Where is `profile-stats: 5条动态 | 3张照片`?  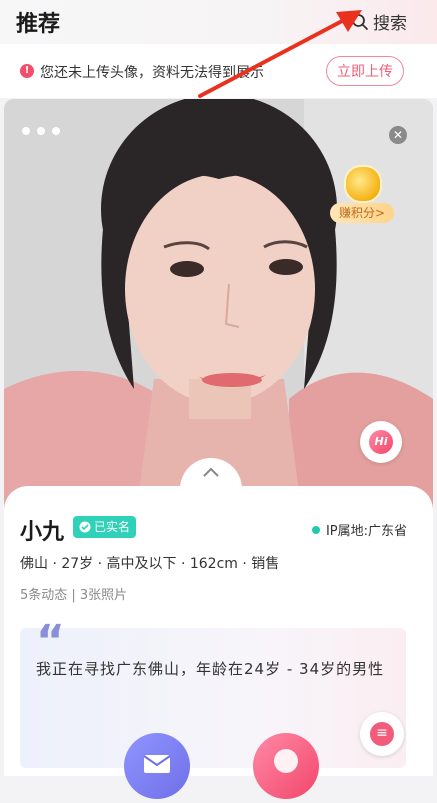
profile-stats: 5条动态 | 3张照片 is located at coordinates (73, 593).